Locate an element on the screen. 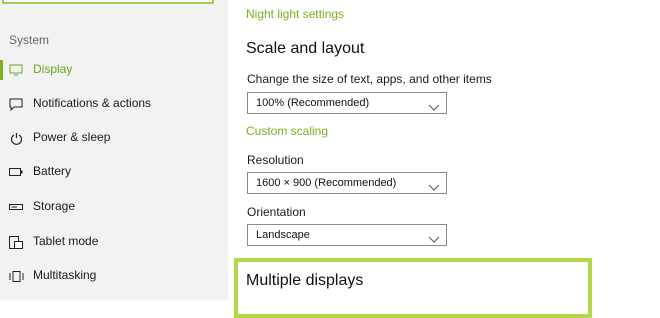 The width and height of the screenshot is (660, 318). tablet-mode-icon is located at coordinates (16, 242).